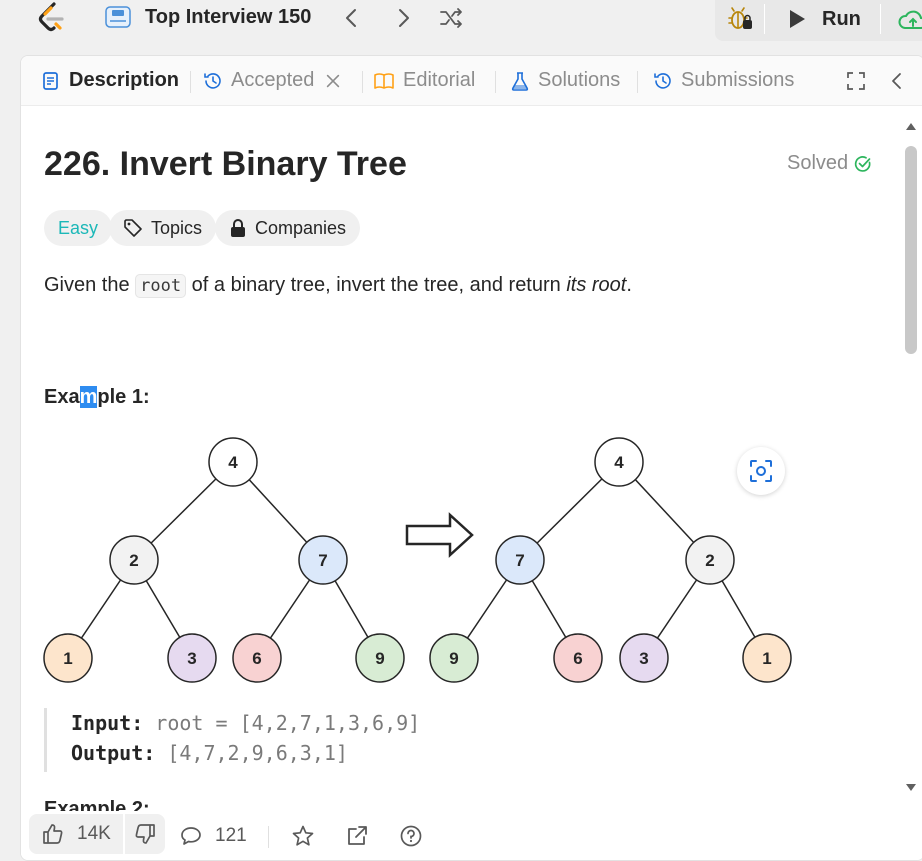 The width and height of the screenshot is (922, 861). I want to click on companies-button: Companies, so click(288, 228).